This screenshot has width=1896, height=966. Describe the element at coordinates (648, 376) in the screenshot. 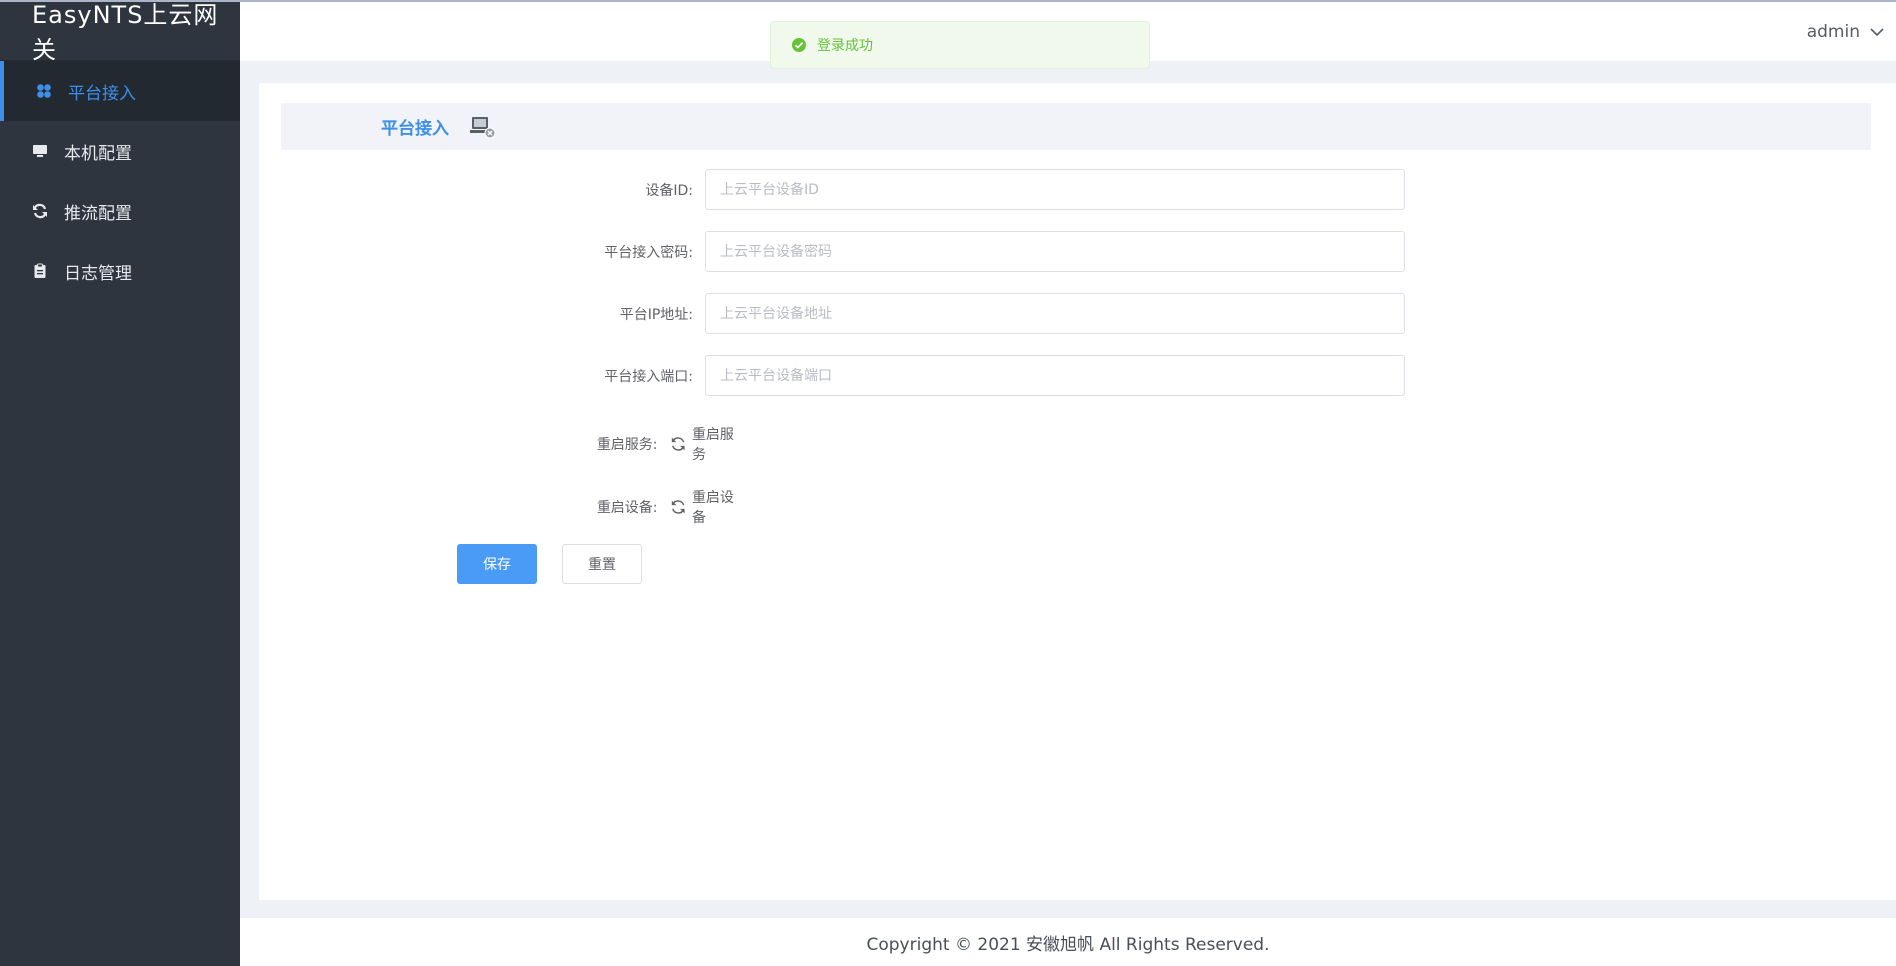

I see `port-label: 平台接入端口:` at that location.